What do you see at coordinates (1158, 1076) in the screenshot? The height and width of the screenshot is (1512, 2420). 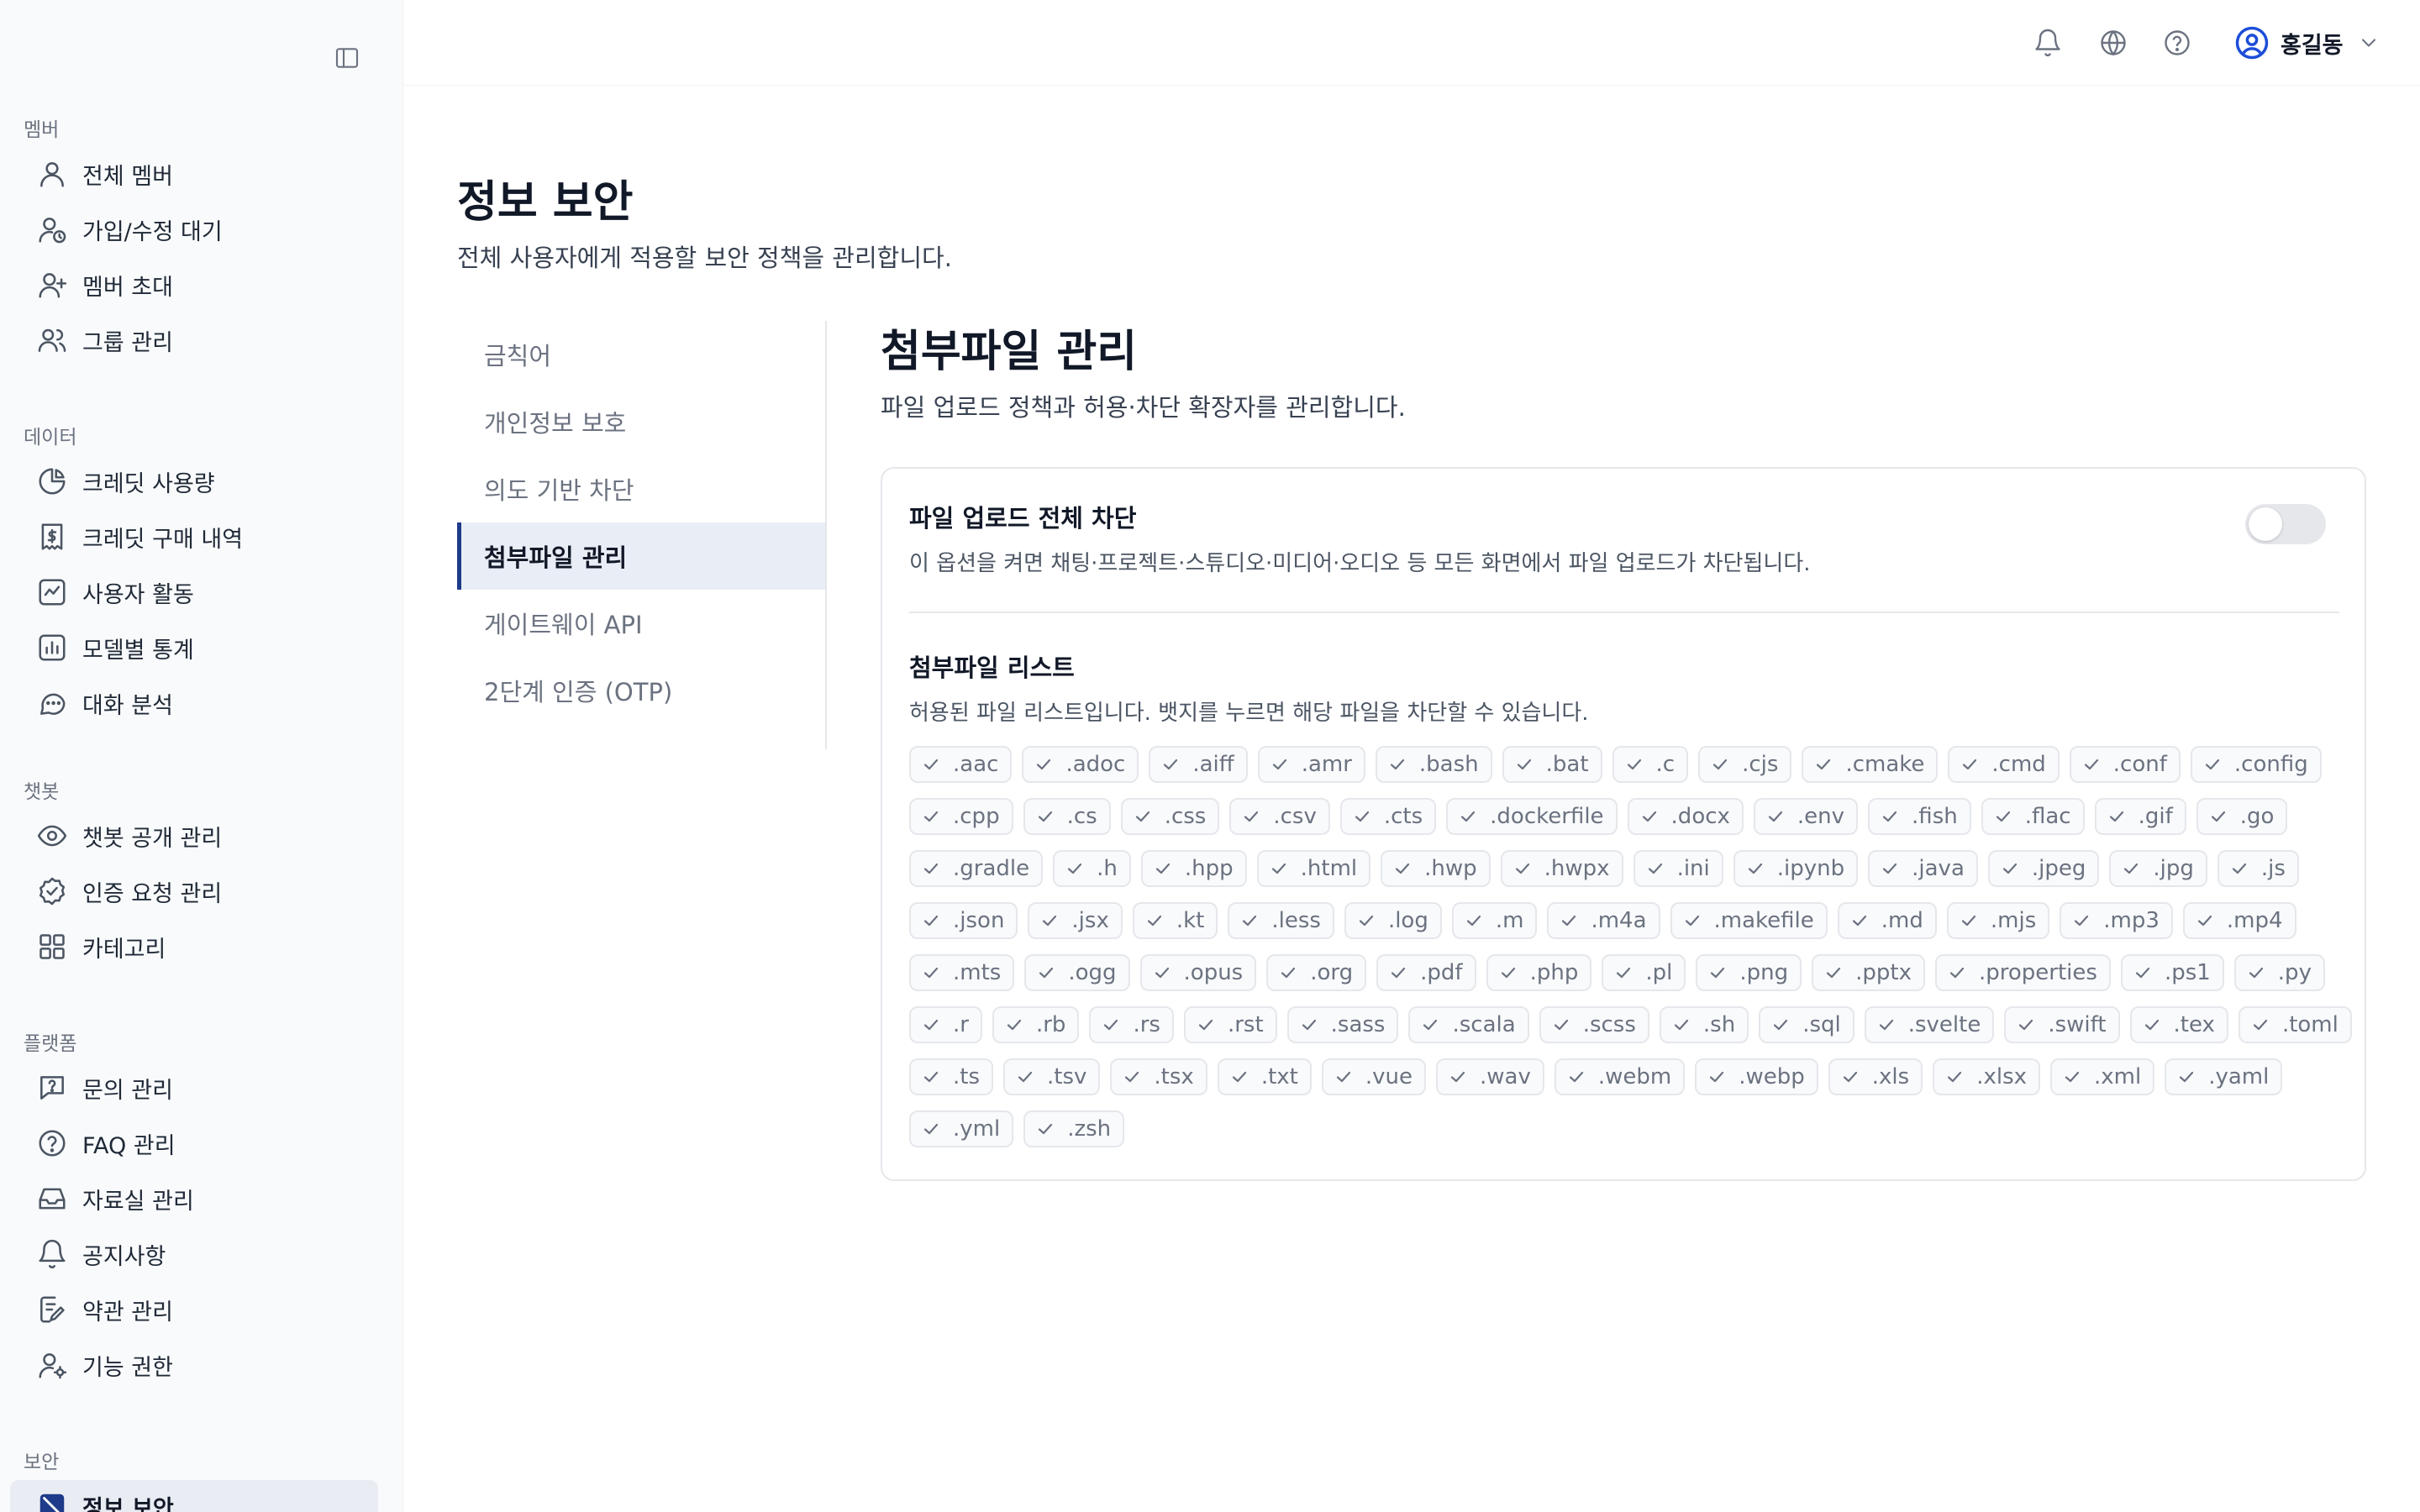 I see `extension-badge: .tsx` at bounding box center [1158, 1076].